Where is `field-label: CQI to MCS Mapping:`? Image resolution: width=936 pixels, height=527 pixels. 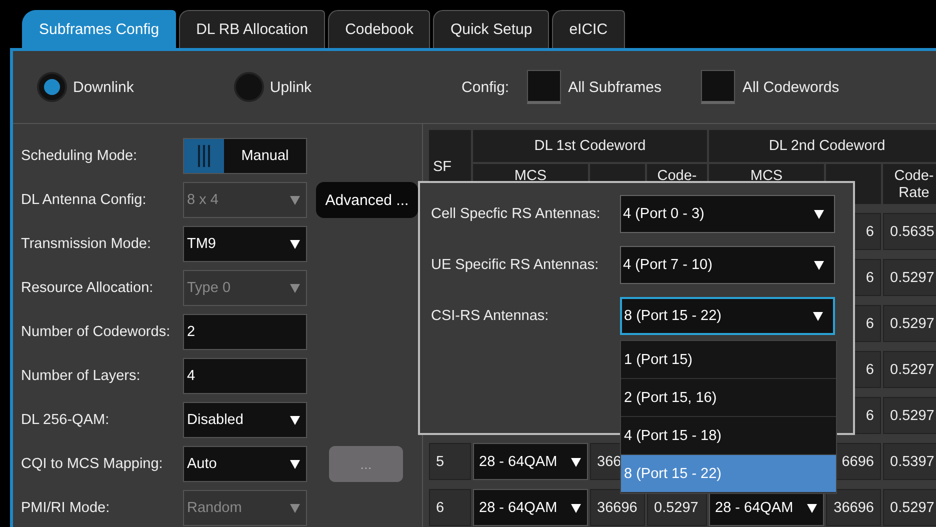
field-label: CQI to MCS Mapping: is located at coordinates (92, 464).